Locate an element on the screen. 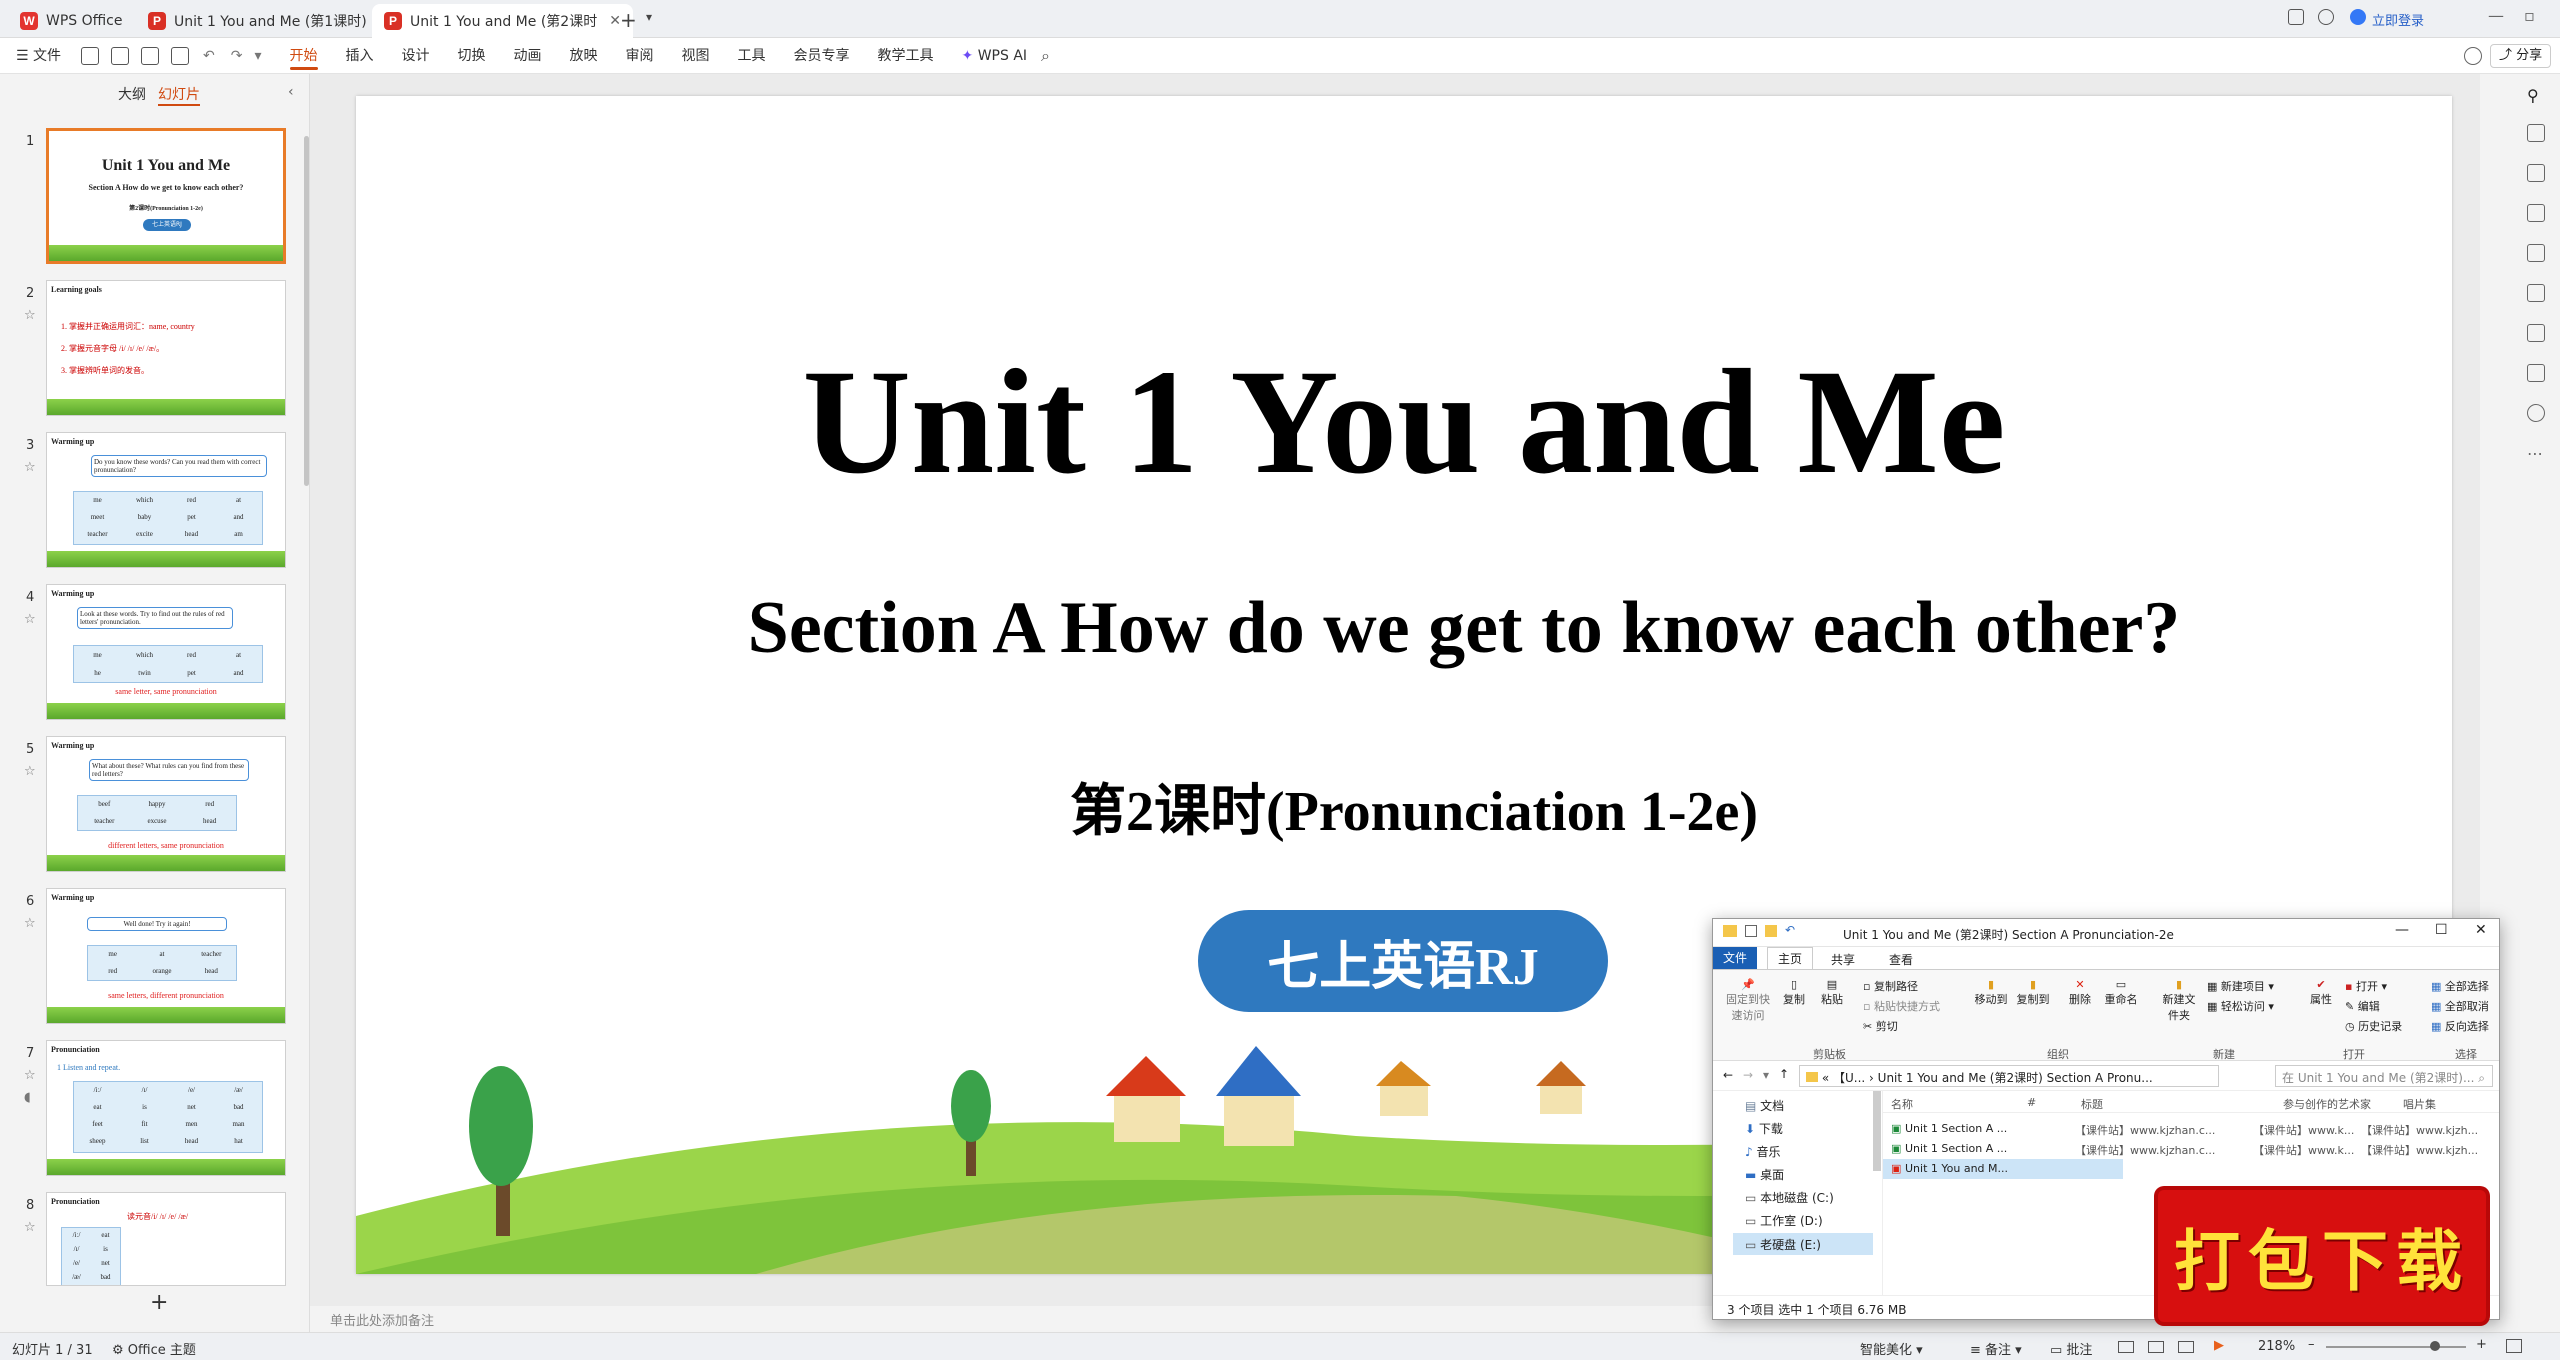 This screenshot has height=1360, width=2560. zoom-level: 218% is located at coordinates (2276, 1346).